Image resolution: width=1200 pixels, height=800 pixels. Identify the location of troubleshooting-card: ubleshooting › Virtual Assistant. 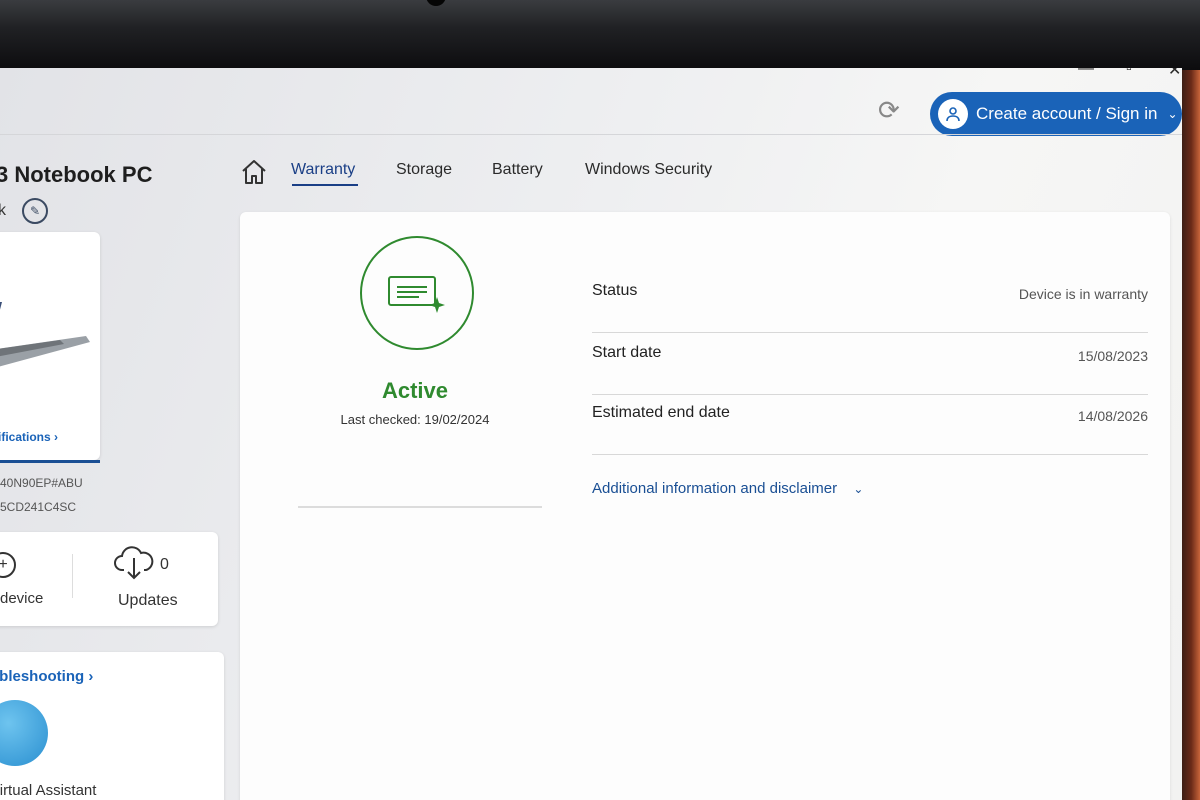
(112, 726).